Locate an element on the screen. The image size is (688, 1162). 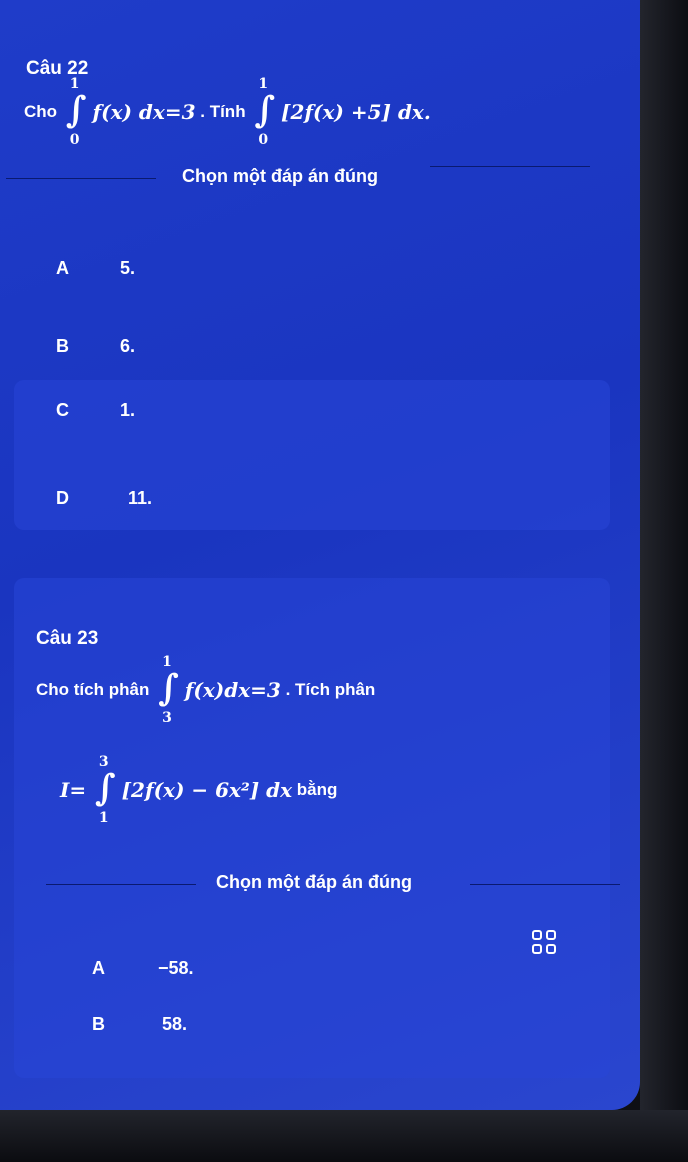
expression-suffix: bằng is located at coordinates (317, 789).